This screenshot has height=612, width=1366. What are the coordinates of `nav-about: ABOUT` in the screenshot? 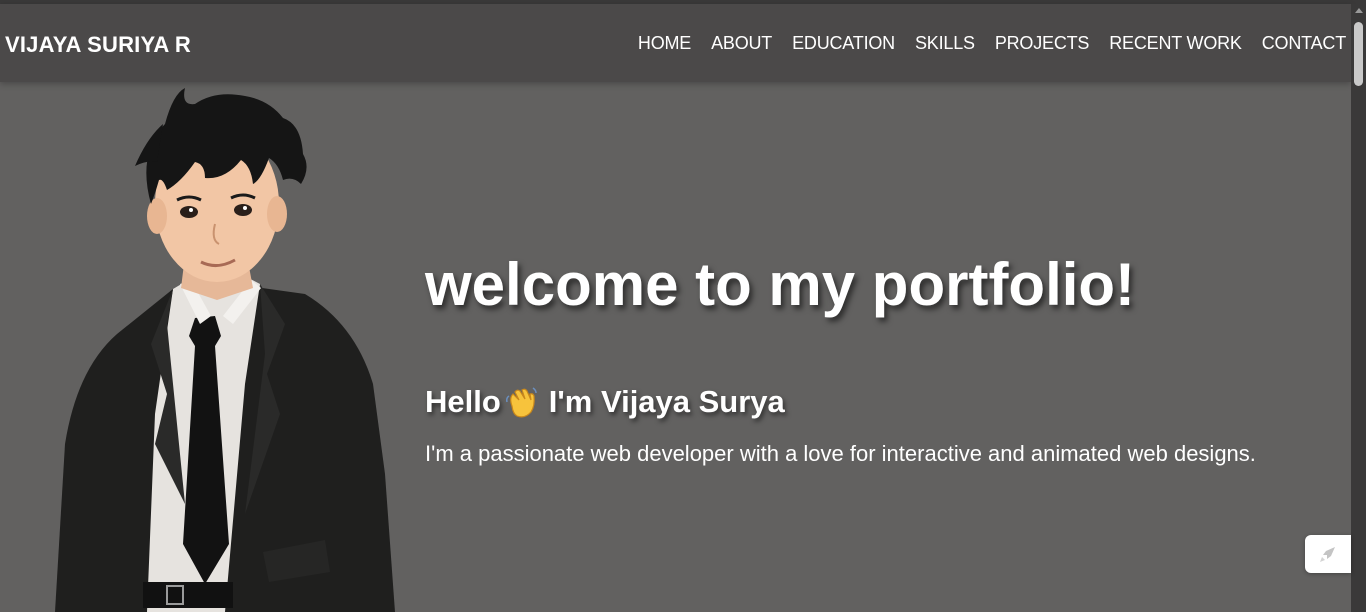 It's located at (741, 43).